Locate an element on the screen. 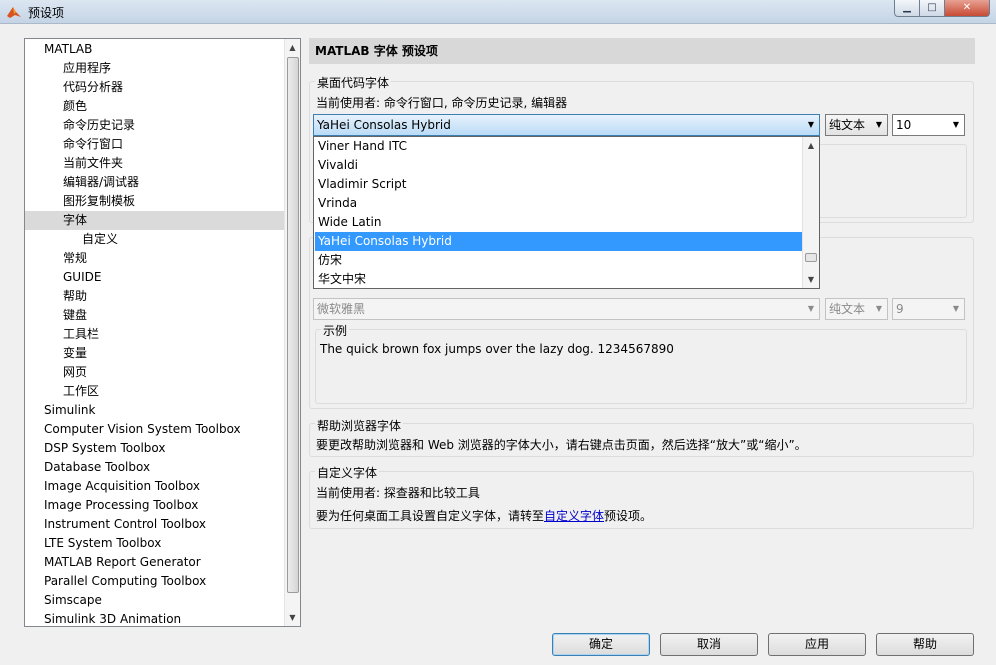  tree-item: DSP System Toolbox is located at coordinates (154, 448).